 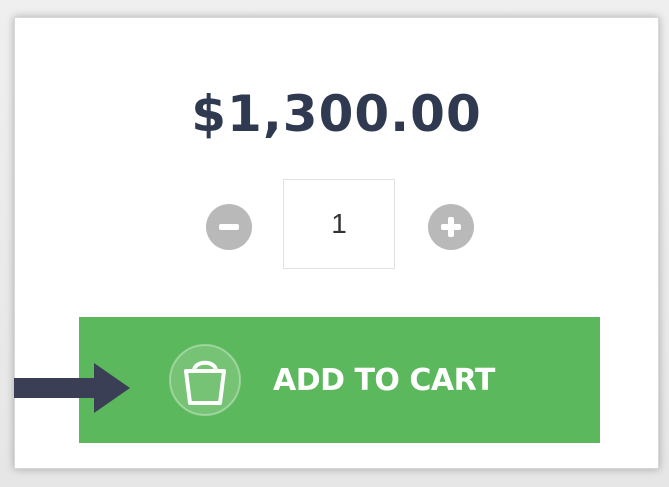 What do you see at coordinates (339, 224) in the screenshot?
I see `quantity-input` at bounding box center [339, 224].